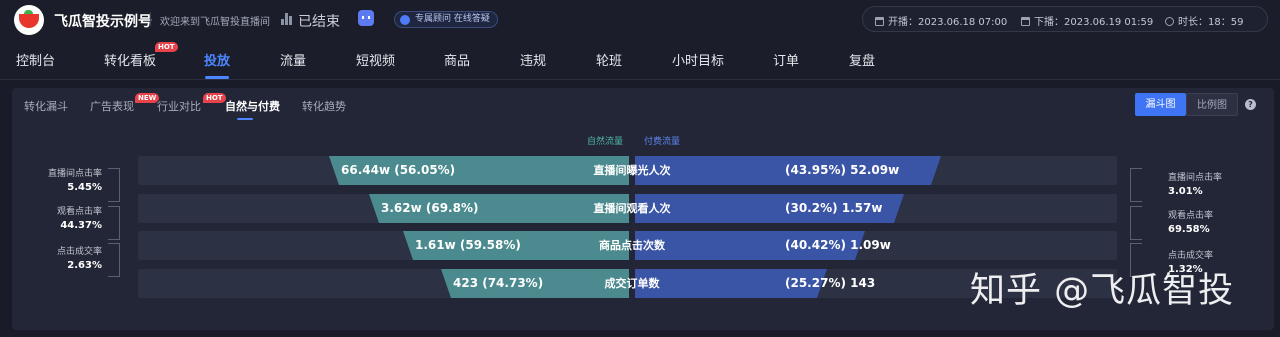 The width and height of the screenshot is (1280, 337). I want to click on natural-value-label: 66.44w (56.05%), so click(398, 170).